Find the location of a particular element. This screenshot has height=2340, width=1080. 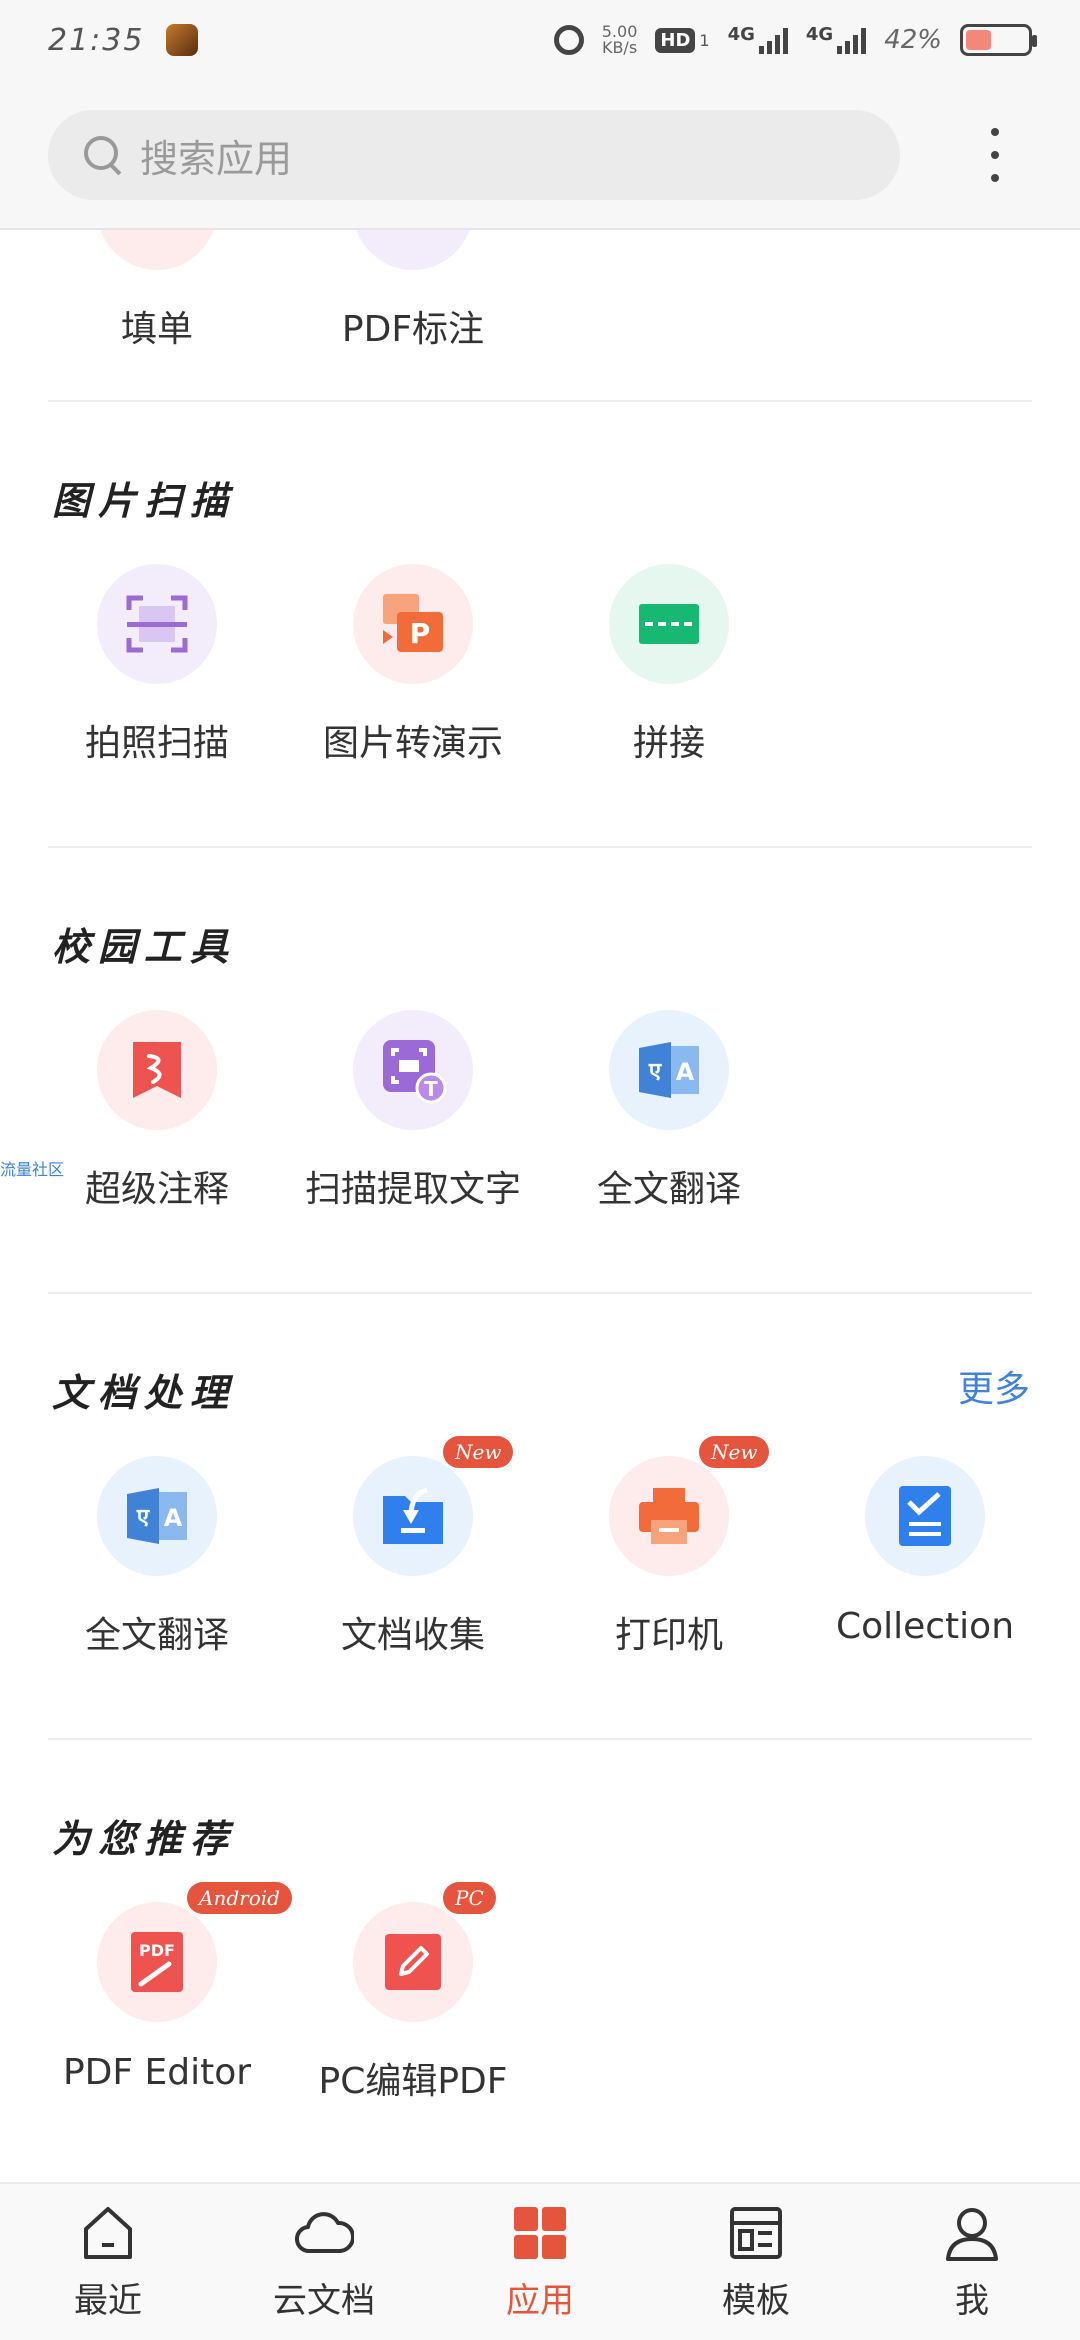

signal-2: 4G is located at coordinates (836, 39).